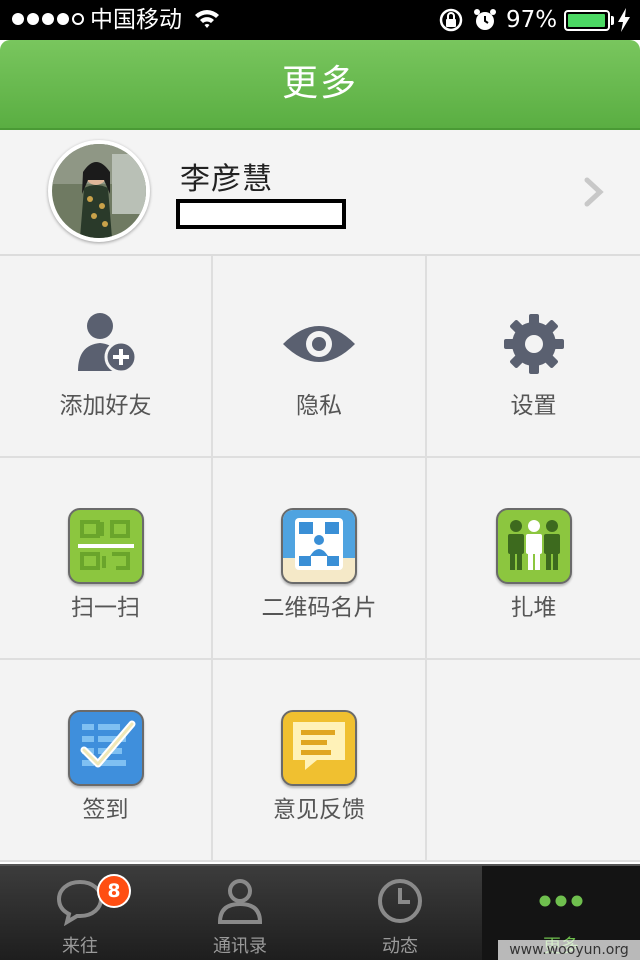  What do you see at coordinates (319, 344) in the screenshot?
I see `eye-icon` at bounding box center [319, 344].